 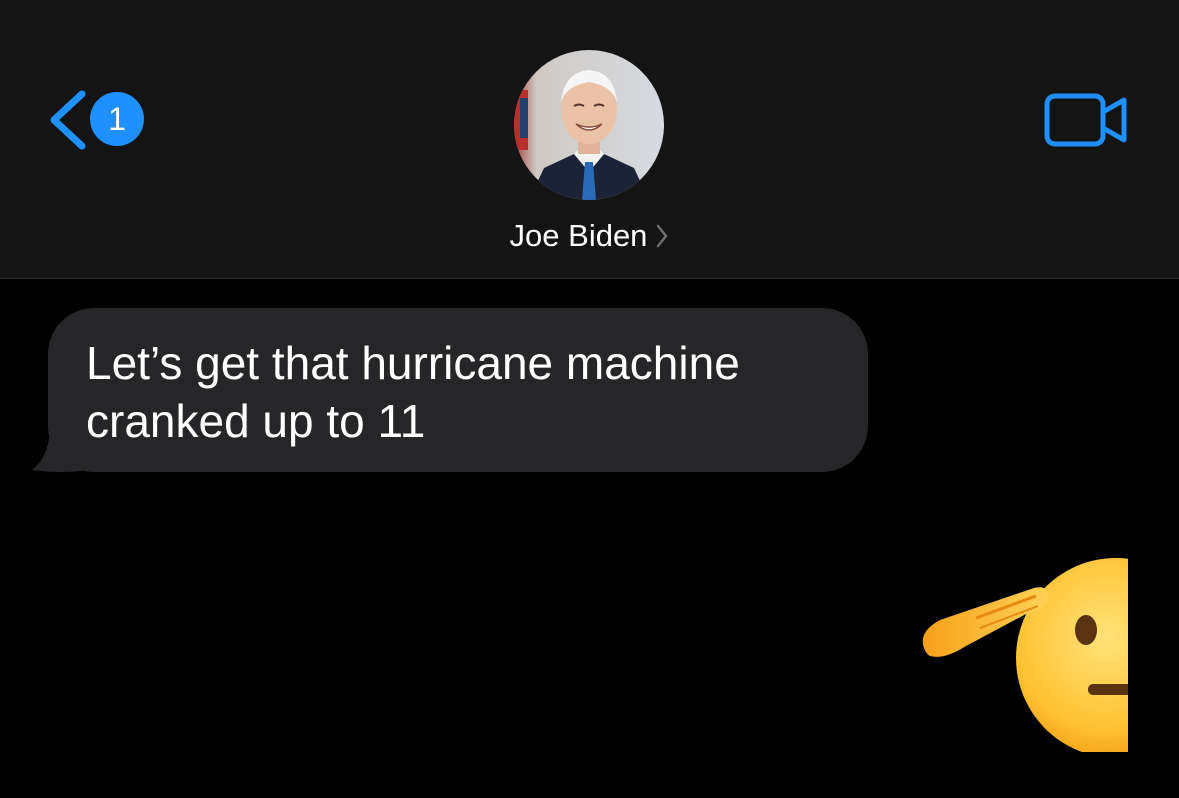 I want to click on video-camera-icon, so click(x=1085, y=120).